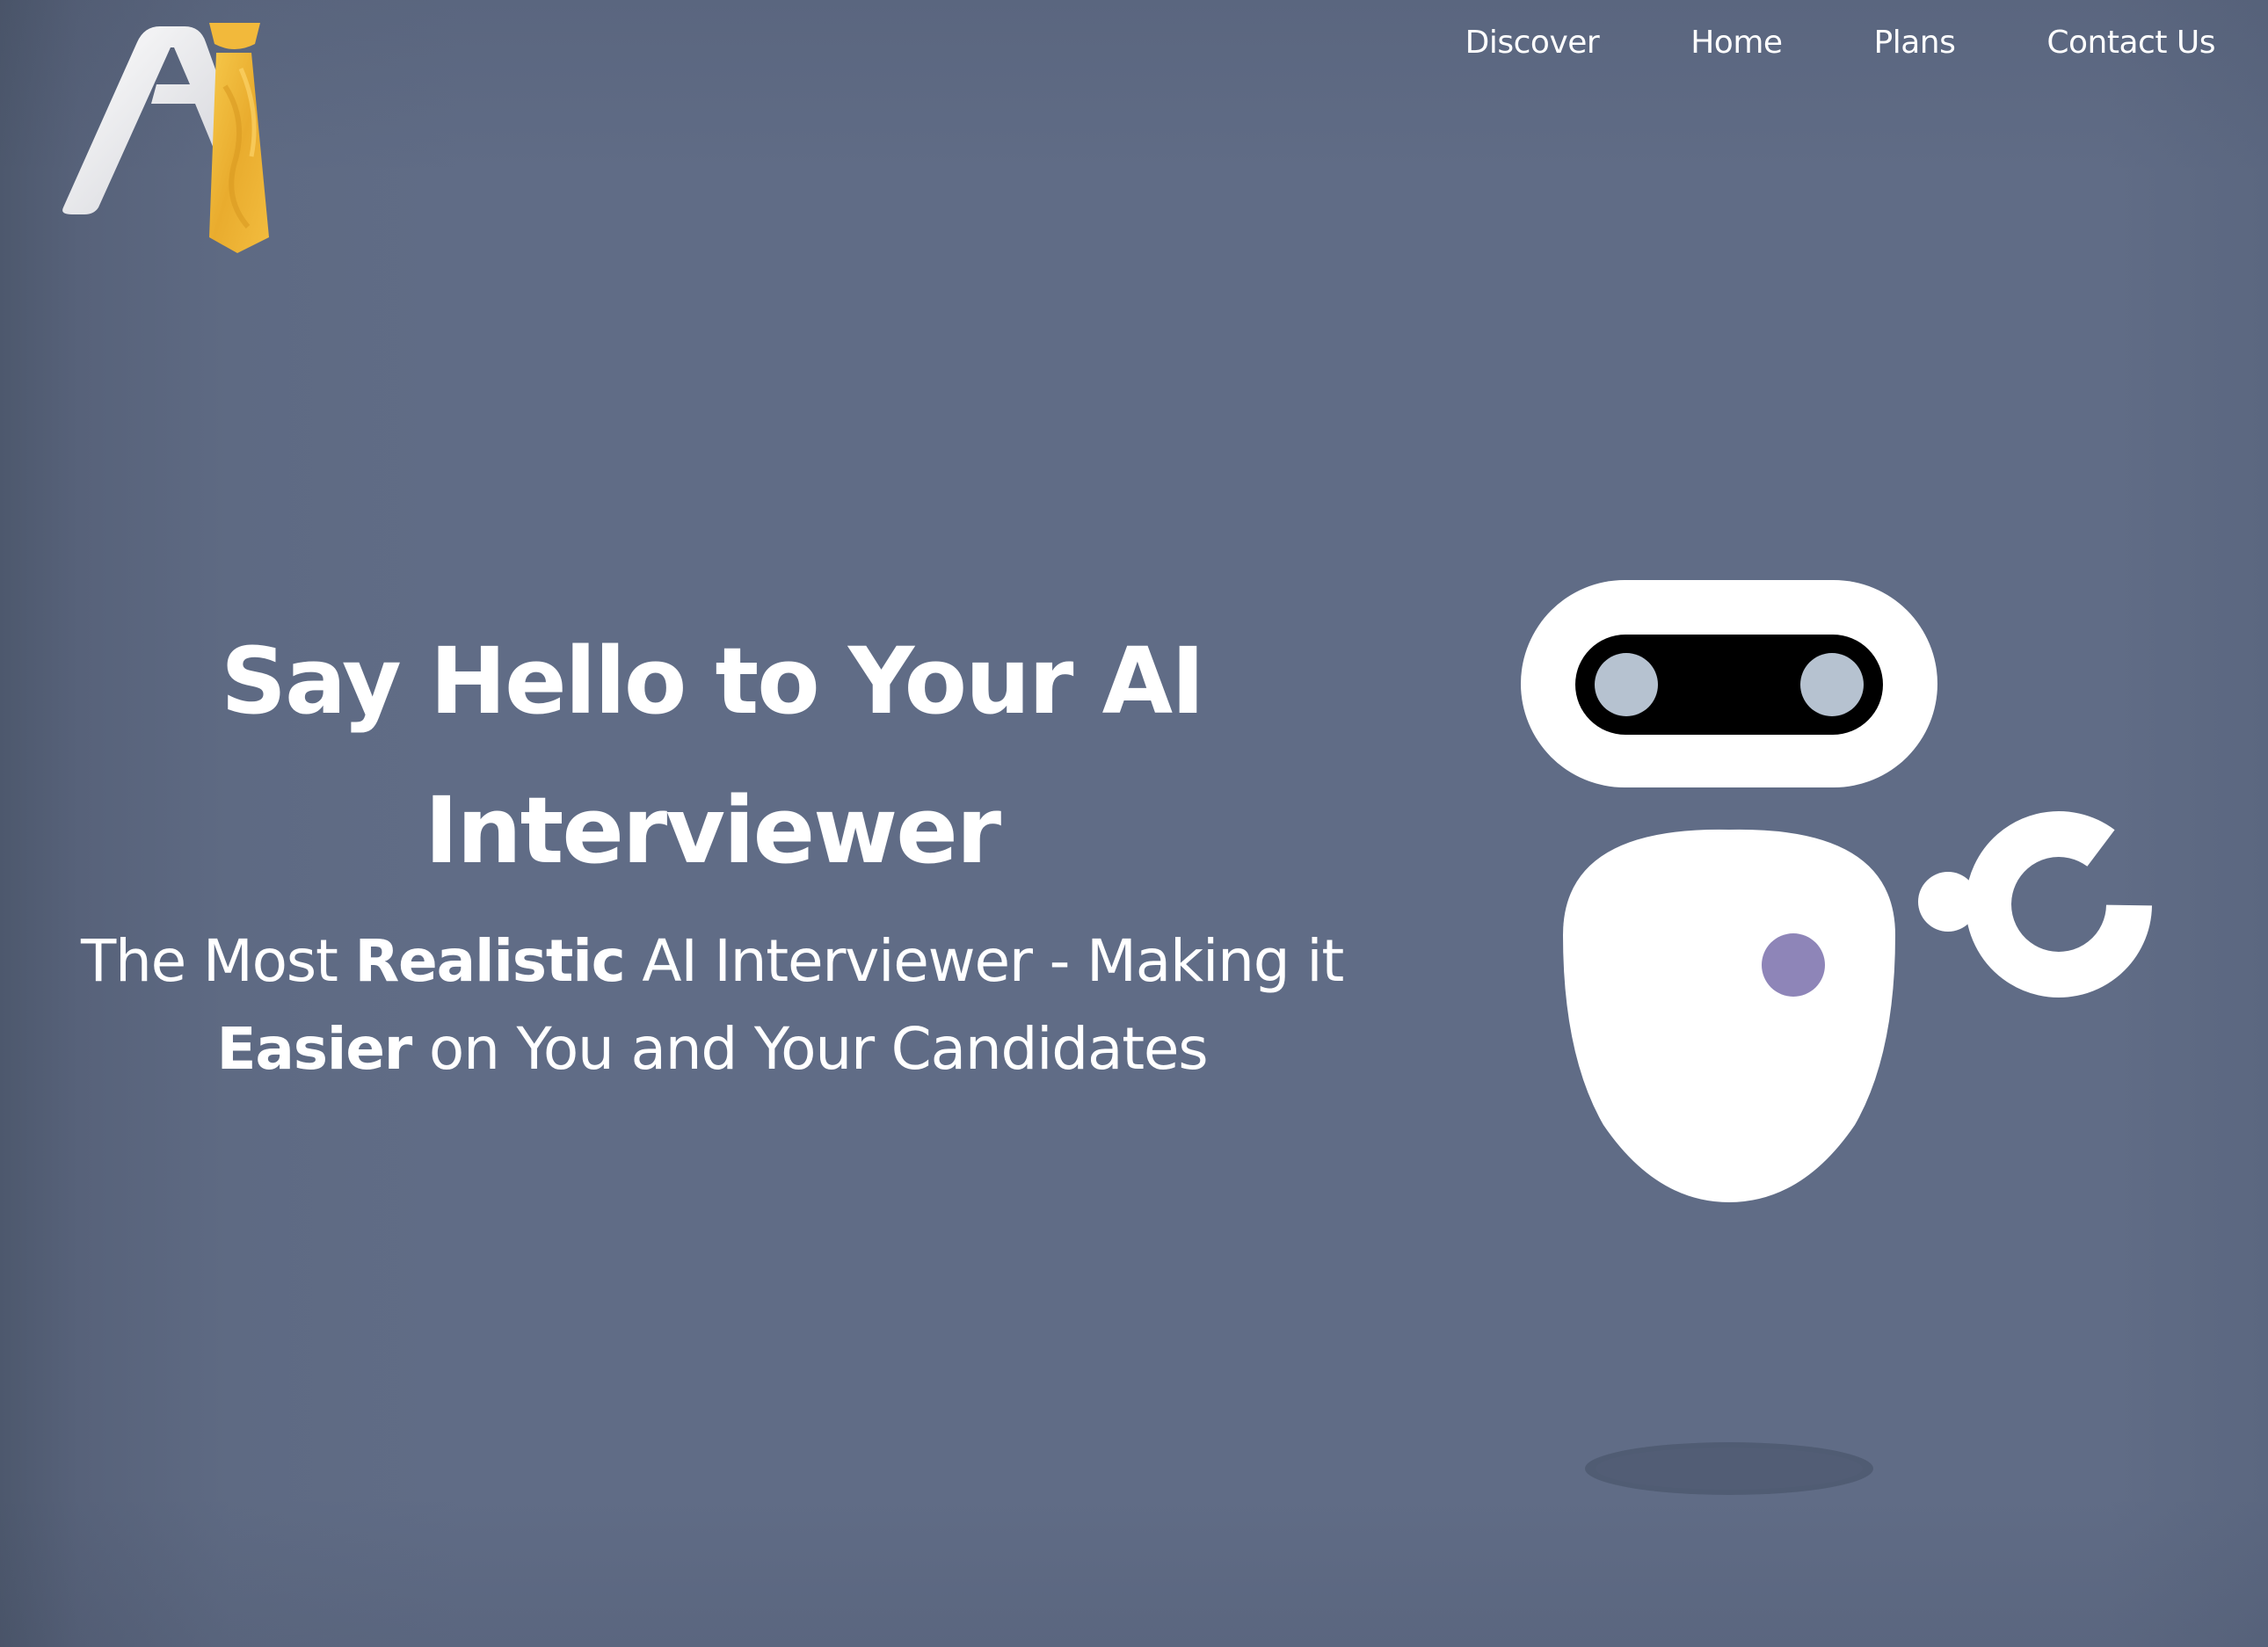 The image size is (2268, 1647). What do you see at coordinates (2130, 43) in the screenshot?
I see `nav-link-contact-us: Contact Us` at bounding box center [2130, 43].